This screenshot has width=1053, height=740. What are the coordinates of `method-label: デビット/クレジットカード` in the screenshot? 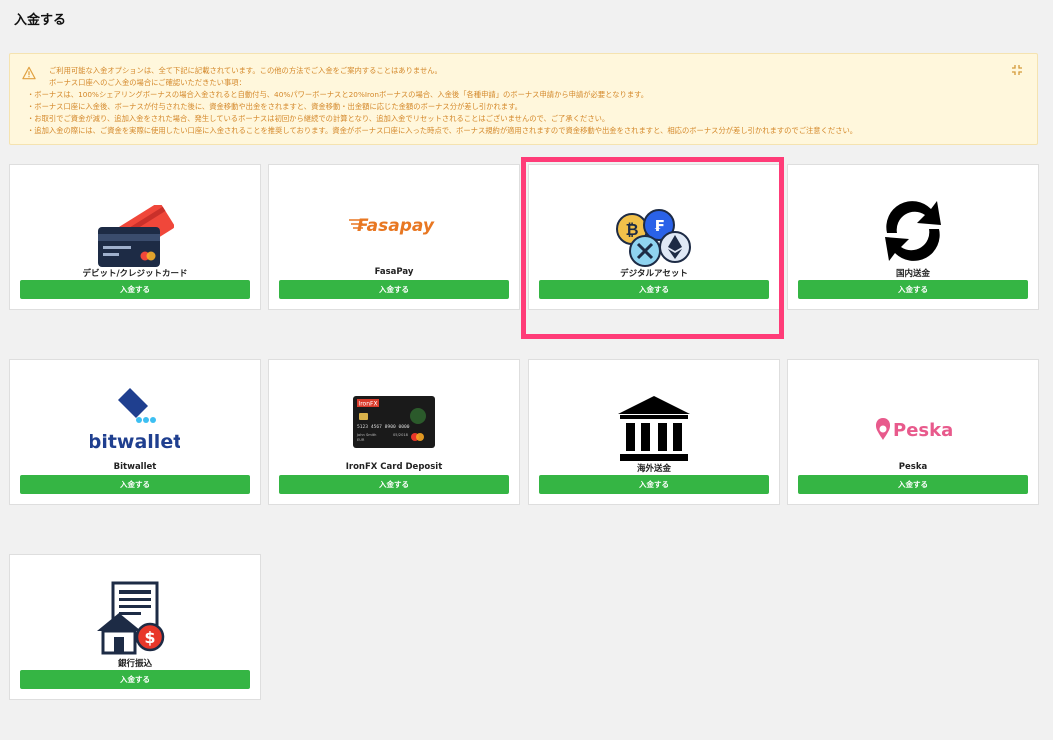 It's located at (135, 274).